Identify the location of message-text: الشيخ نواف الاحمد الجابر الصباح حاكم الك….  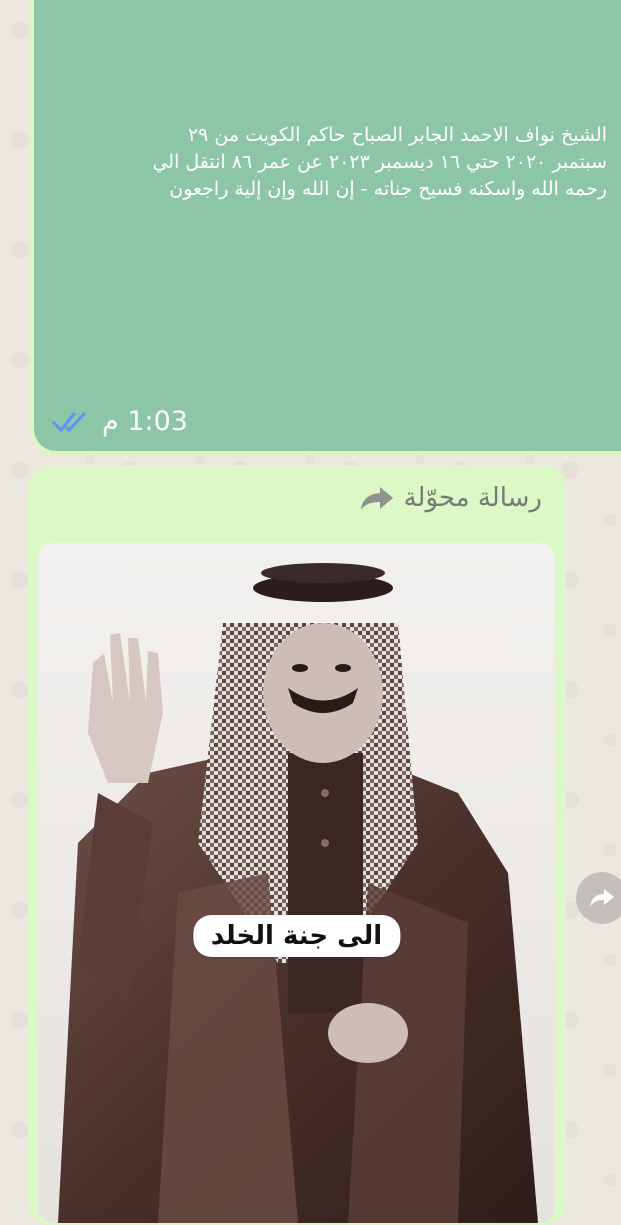
(379, 162).